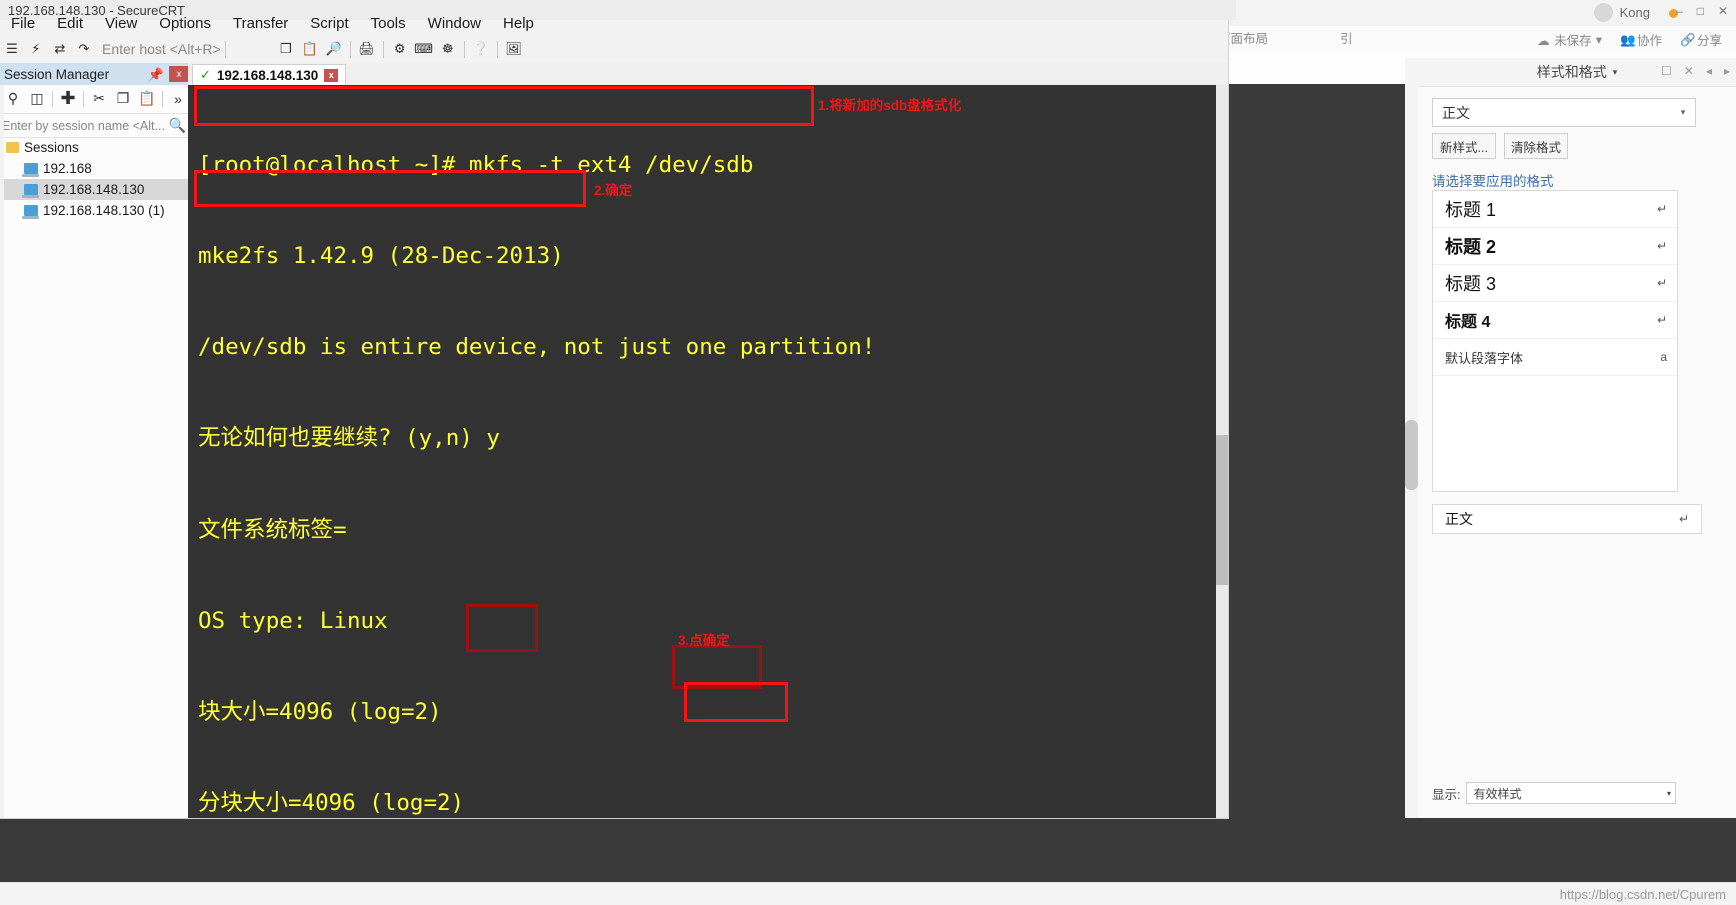  Describe the element at coordinates (1555, 209) in the screenshot. I see `list-item: 标题 1 ↵` at that location.